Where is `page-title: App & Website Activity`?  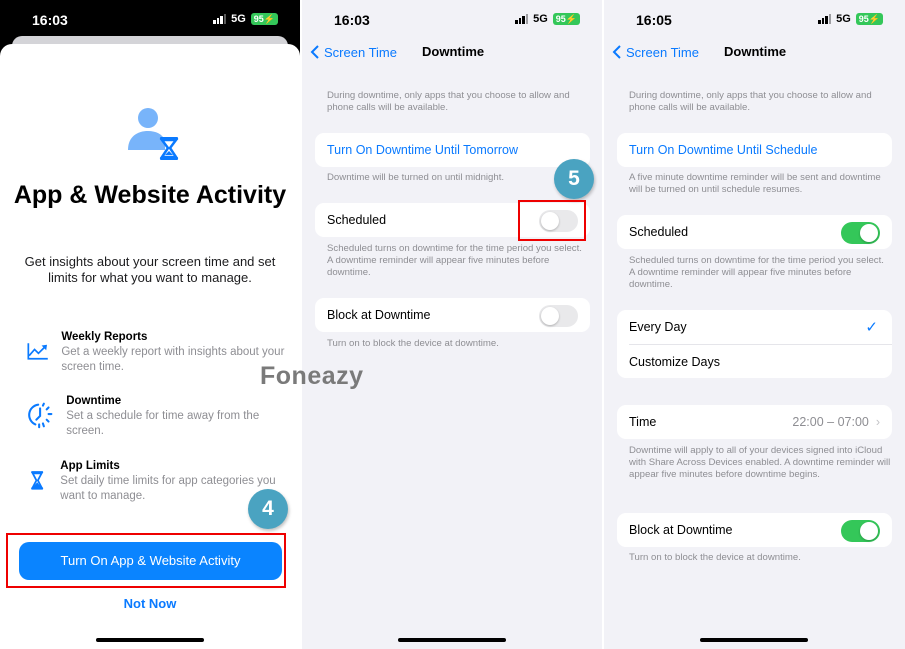 page-title: App & Website Activity is located at coordinates (150, 195).